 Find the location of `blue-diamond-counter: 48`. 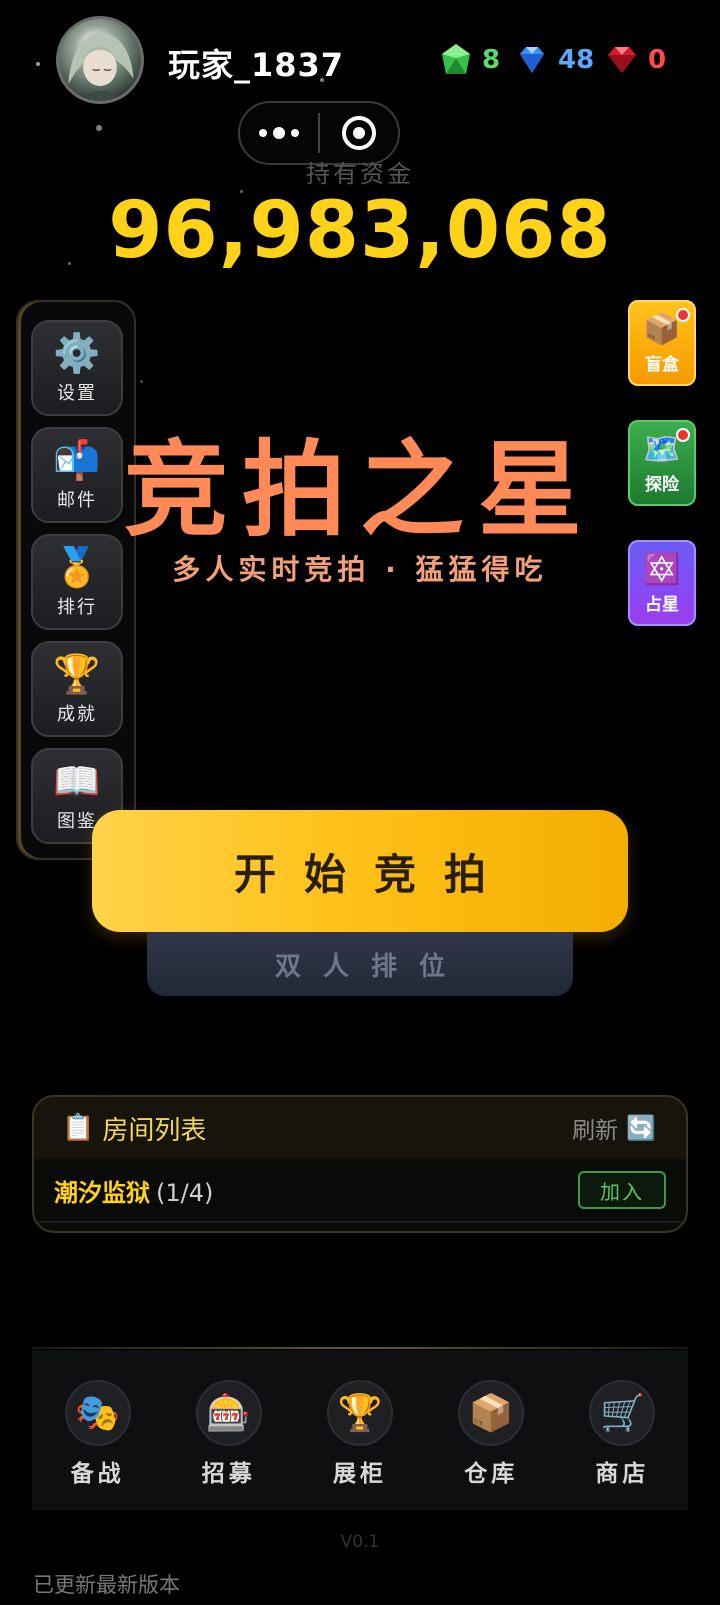

blue-diamond-counter: 48 is located at coordinates (554, 60).